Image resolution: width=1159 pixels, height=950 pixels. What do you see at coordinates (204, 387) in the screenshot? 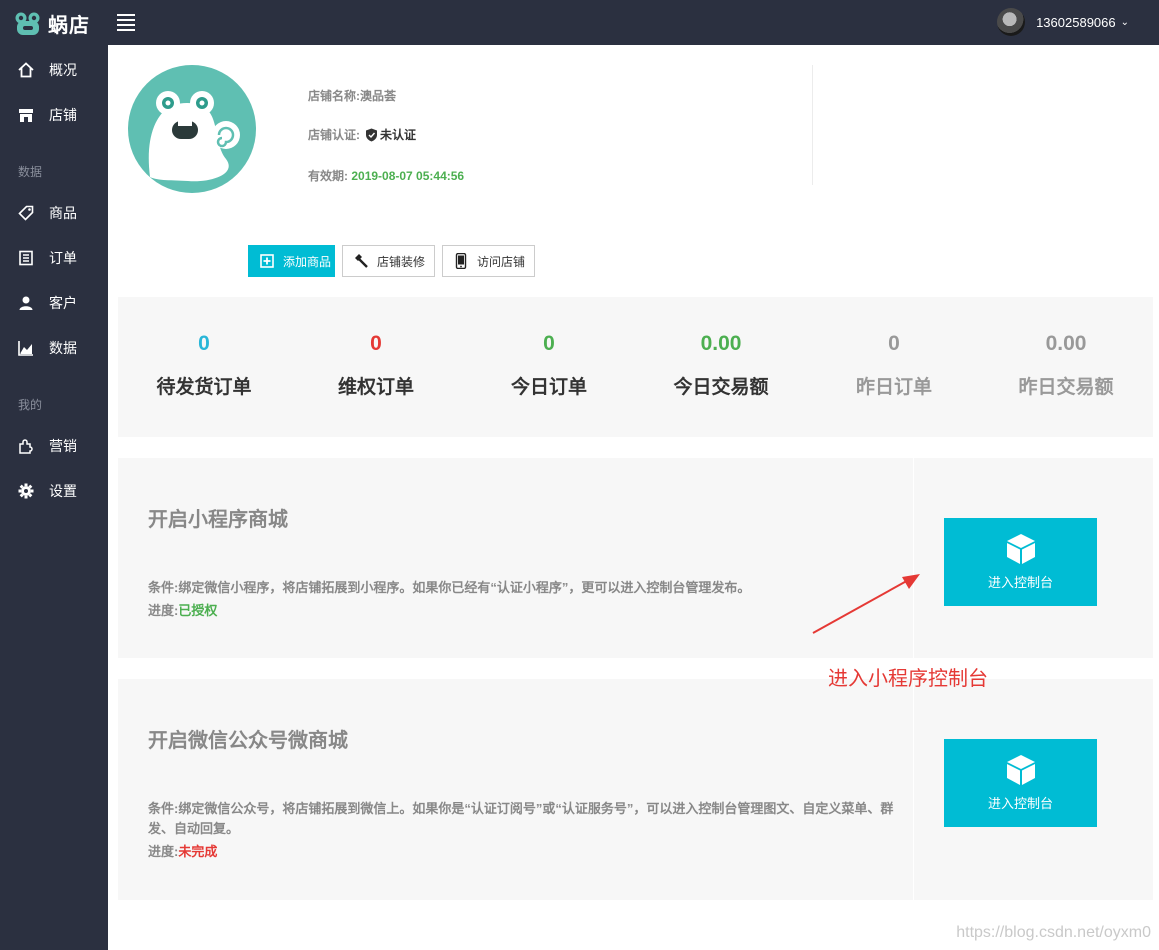
I see `stat-label: 待发货订单` at bounding box center [204, 387].